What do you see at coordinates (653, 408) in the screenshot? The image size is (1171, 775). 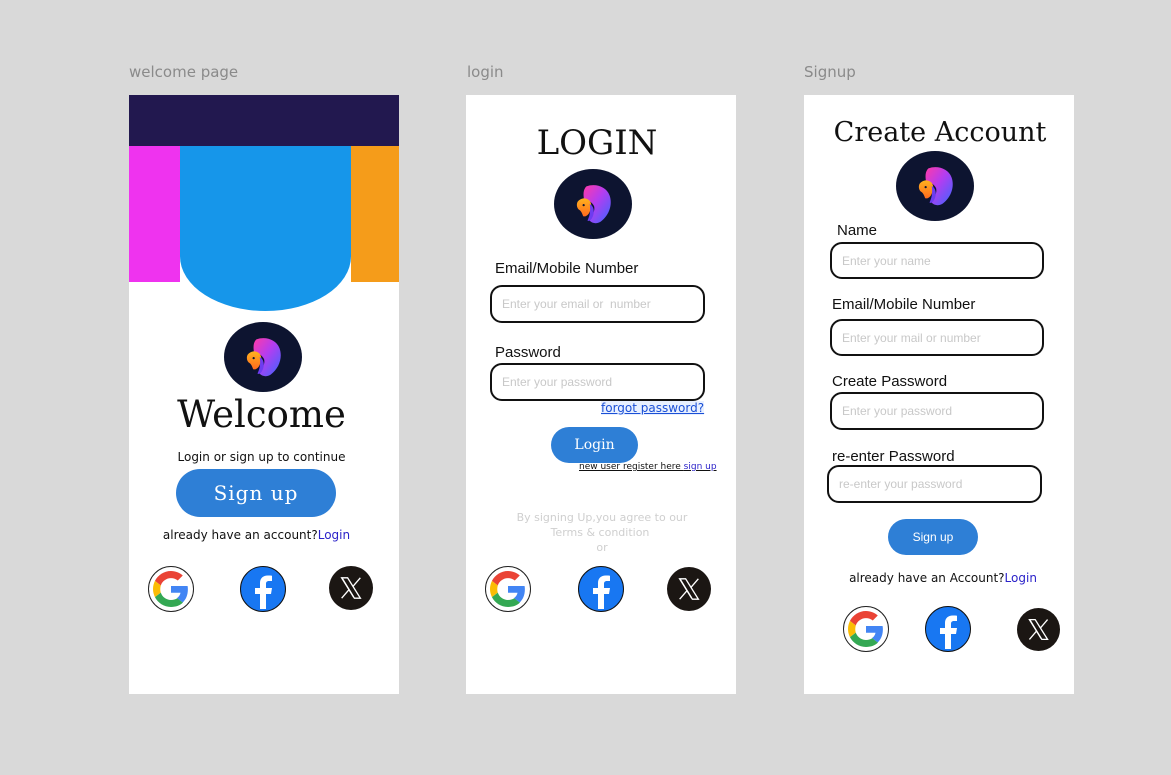 I see `forgot-password-link: forgot password?` at bounding box center [653, 408].